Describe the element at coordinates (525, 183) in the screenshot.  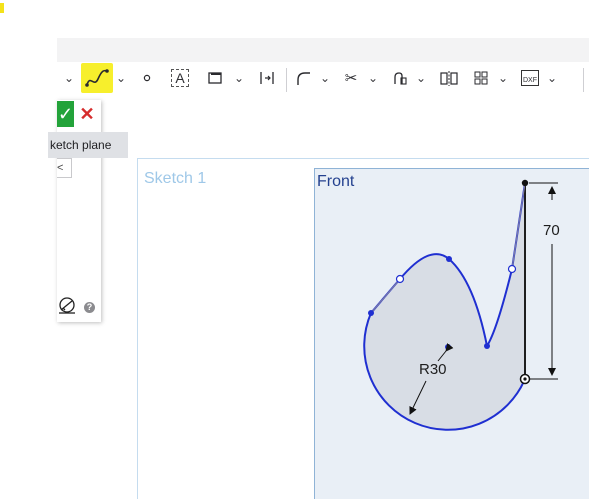
I see `endpoint` at that location.